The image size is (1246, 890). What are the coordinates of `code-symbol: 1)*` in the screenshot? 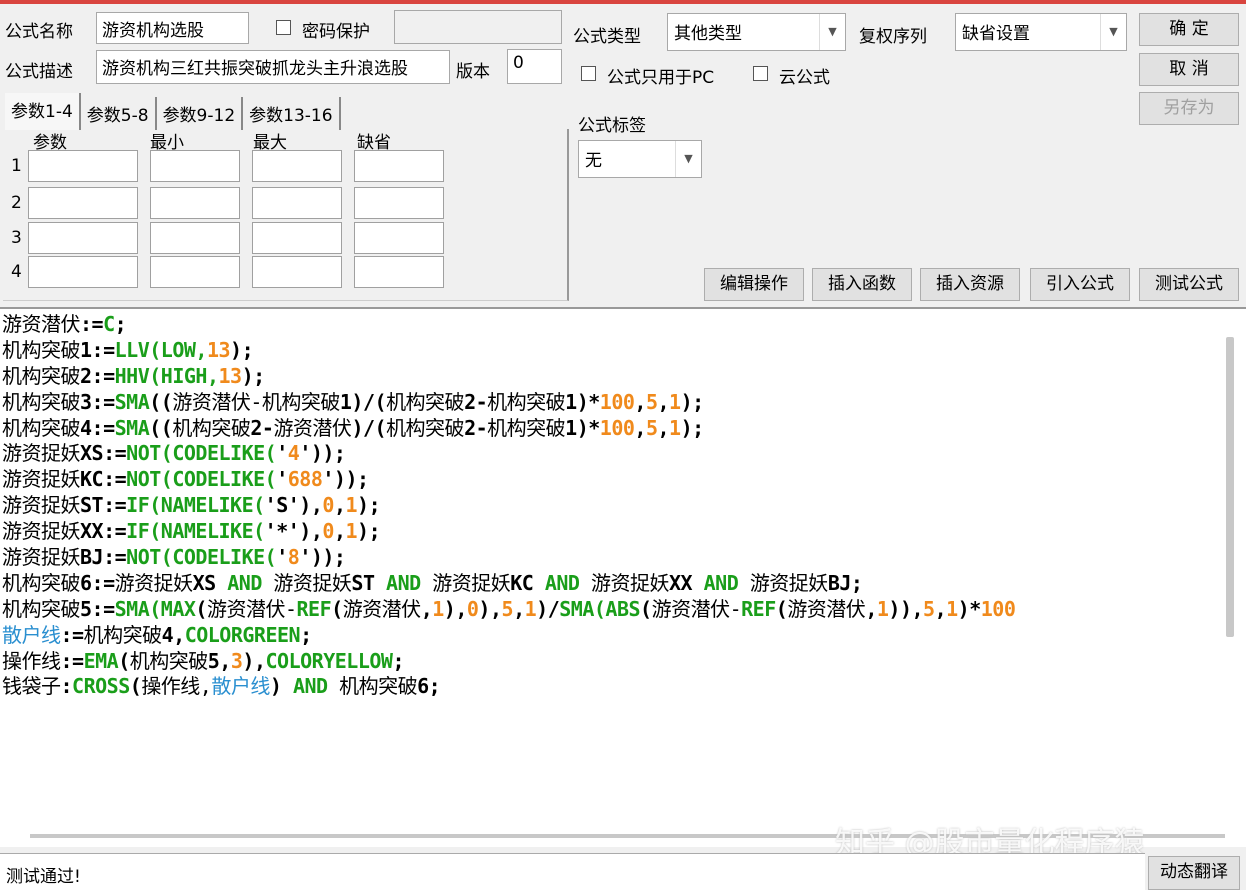 It's located at (582, 401).